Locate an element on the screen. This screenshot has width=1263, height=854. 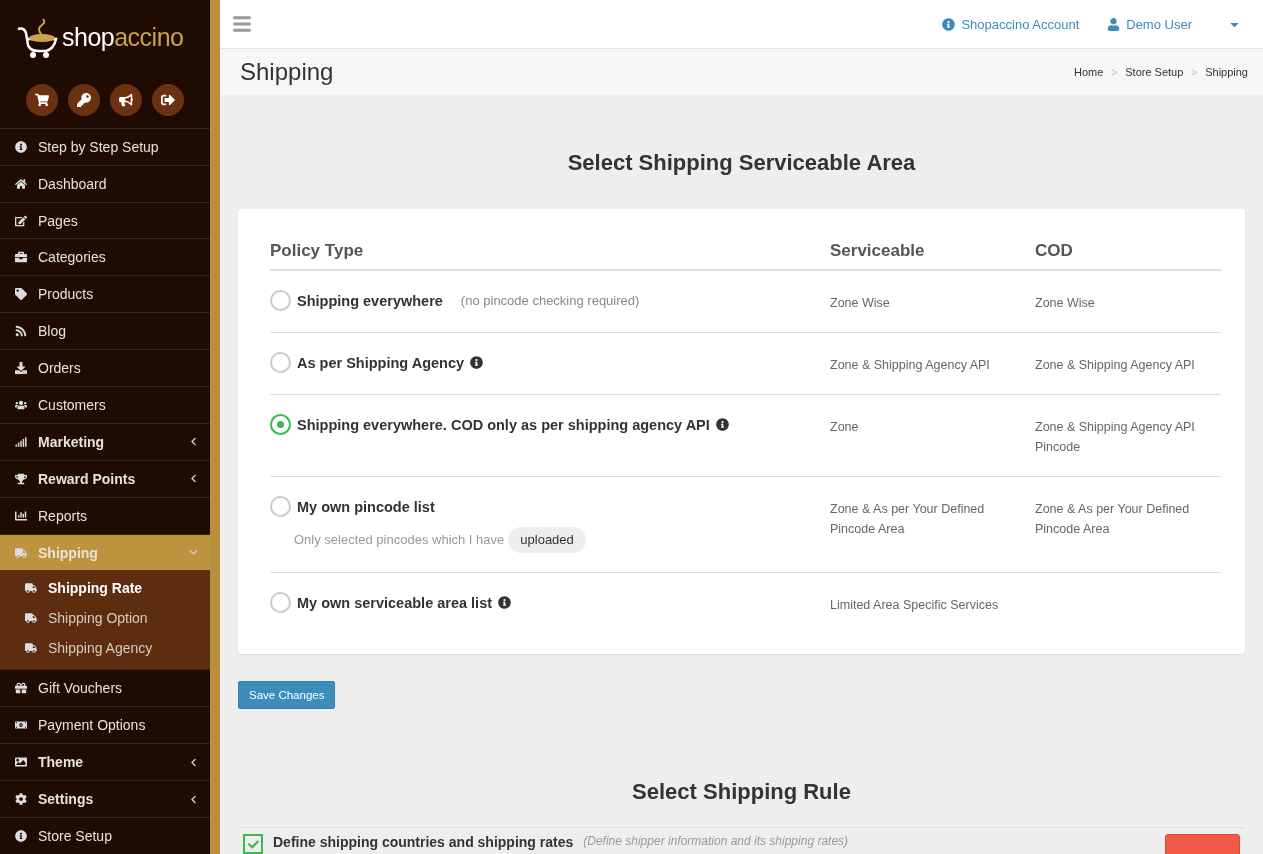
logout-button is located at coordinates (168, 99).